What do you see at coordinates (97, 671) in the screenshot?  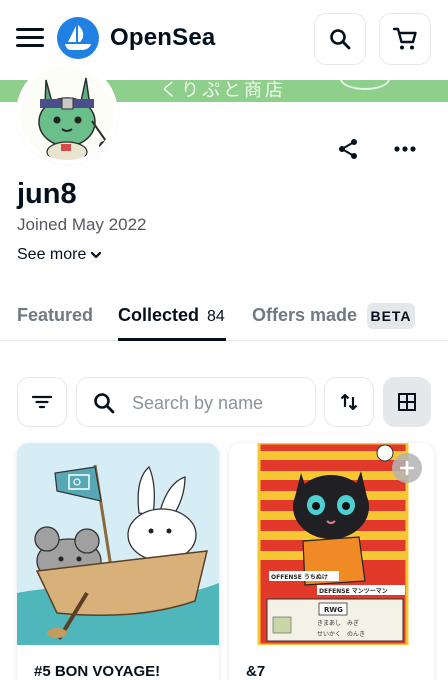 I see `nft-card-title: #5 BON VOYAGE!` at bounding box center [97, 671].